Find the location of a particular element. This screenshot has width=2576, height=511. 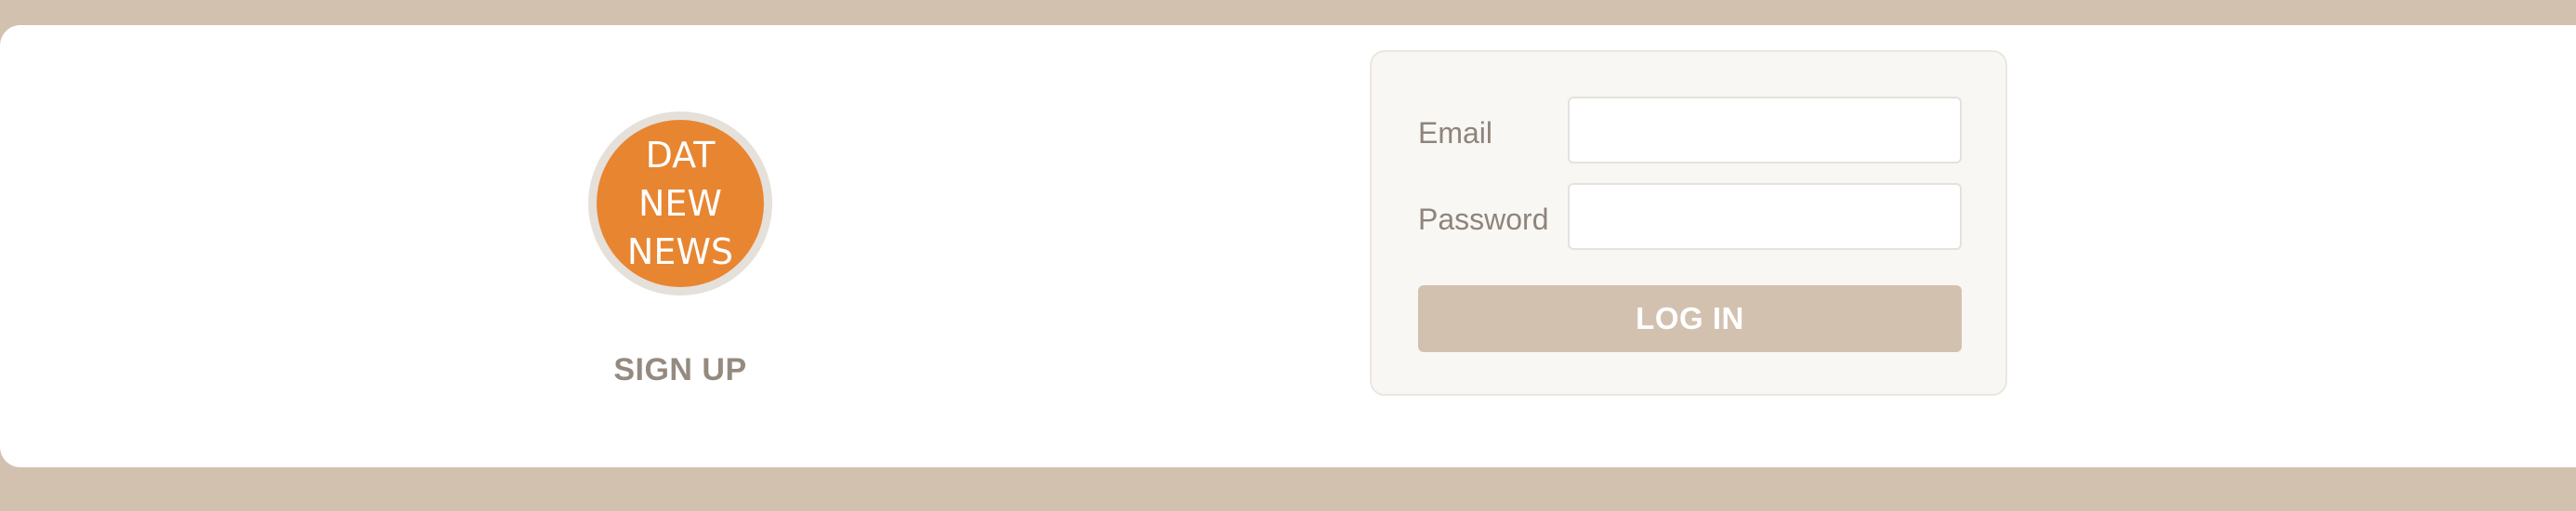

sign-up-link: SIGN UP is located at coordinates (680, 370).